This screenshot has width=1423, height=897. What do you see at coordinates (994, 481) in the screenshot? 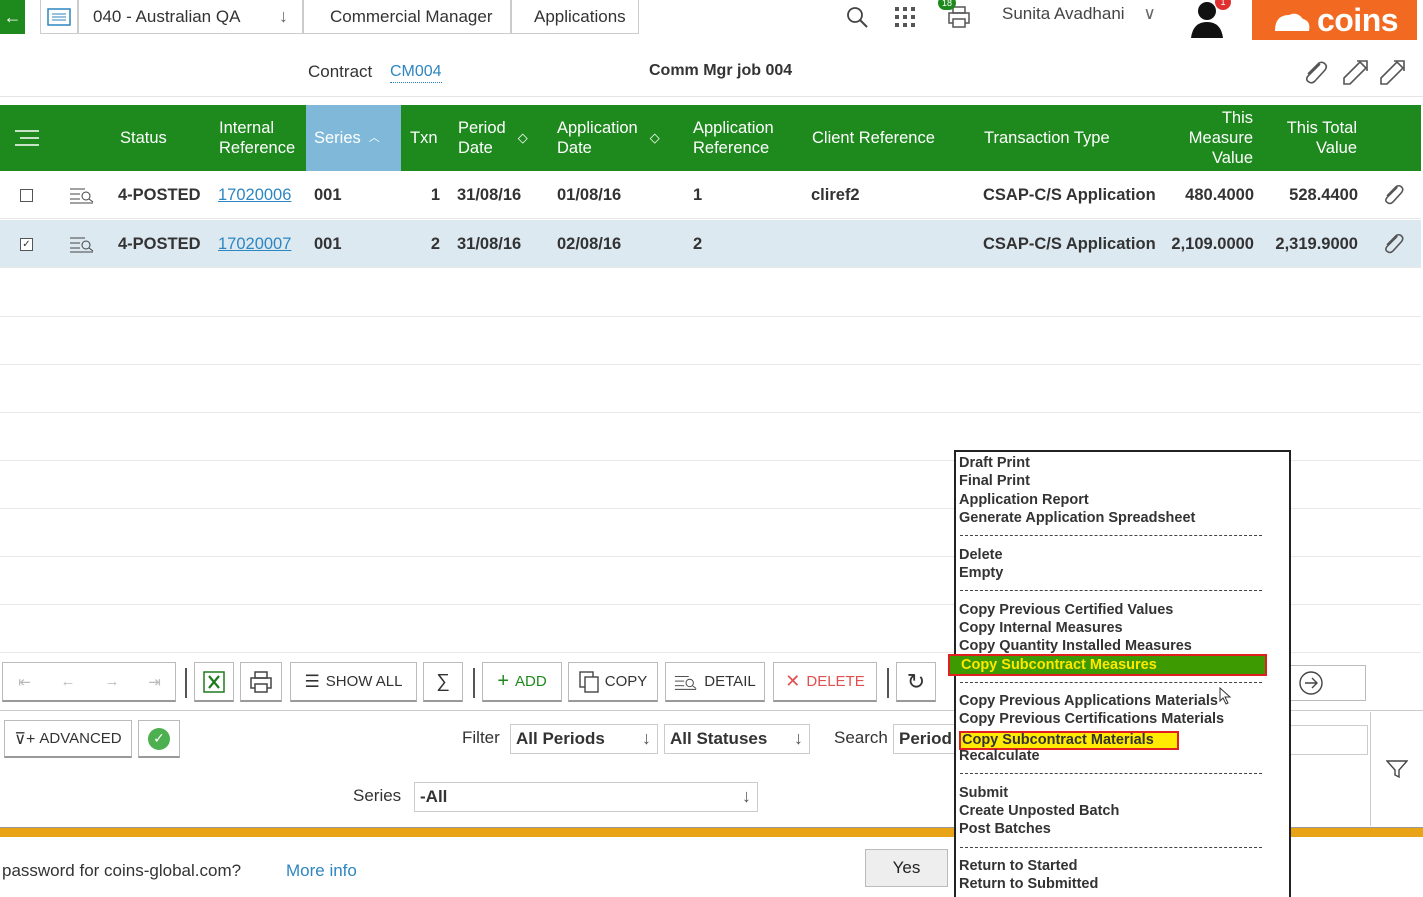
I see `menu-item-final-print: Final Print` at bounding box center [994, 481].